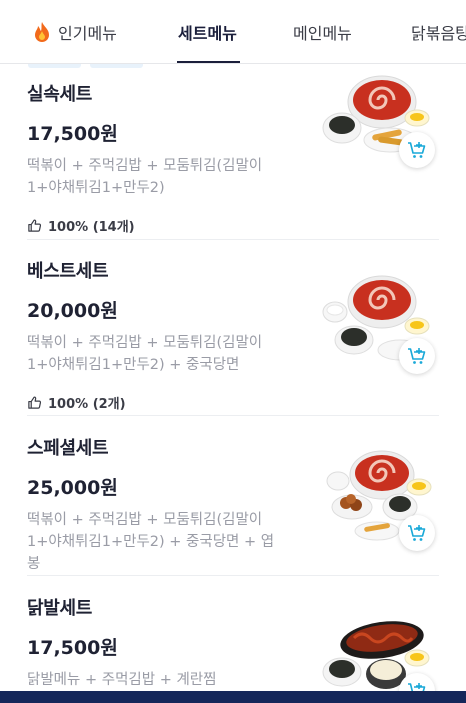 The height and width of the screenshot is (703, 466). I want to click on tab-main-menu: 메인메뉴, so click(322, 31).